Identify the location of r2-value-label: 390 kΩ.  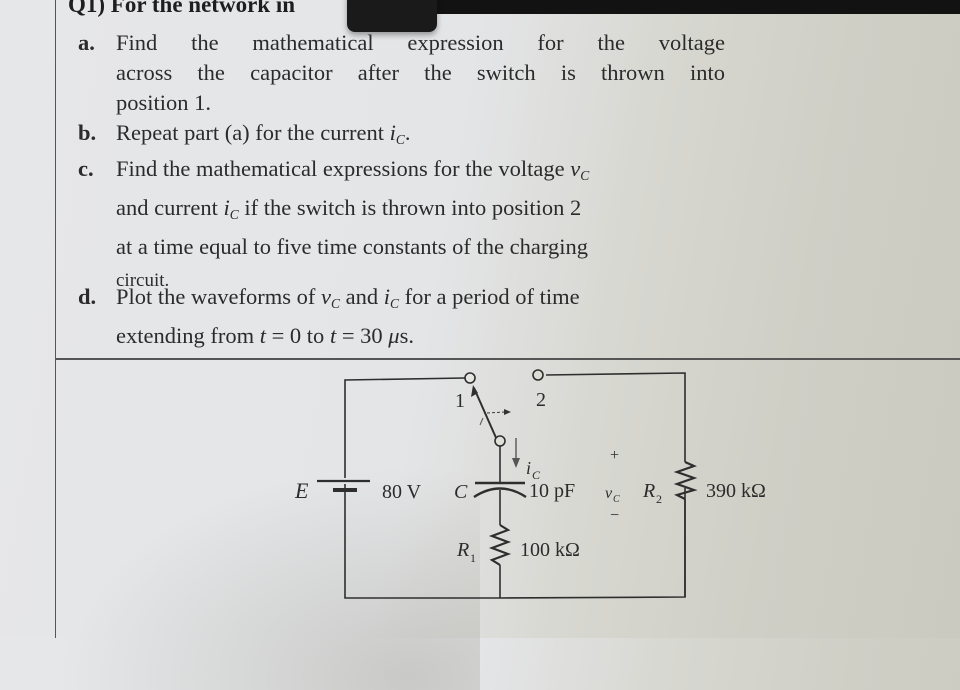
(736, 491).